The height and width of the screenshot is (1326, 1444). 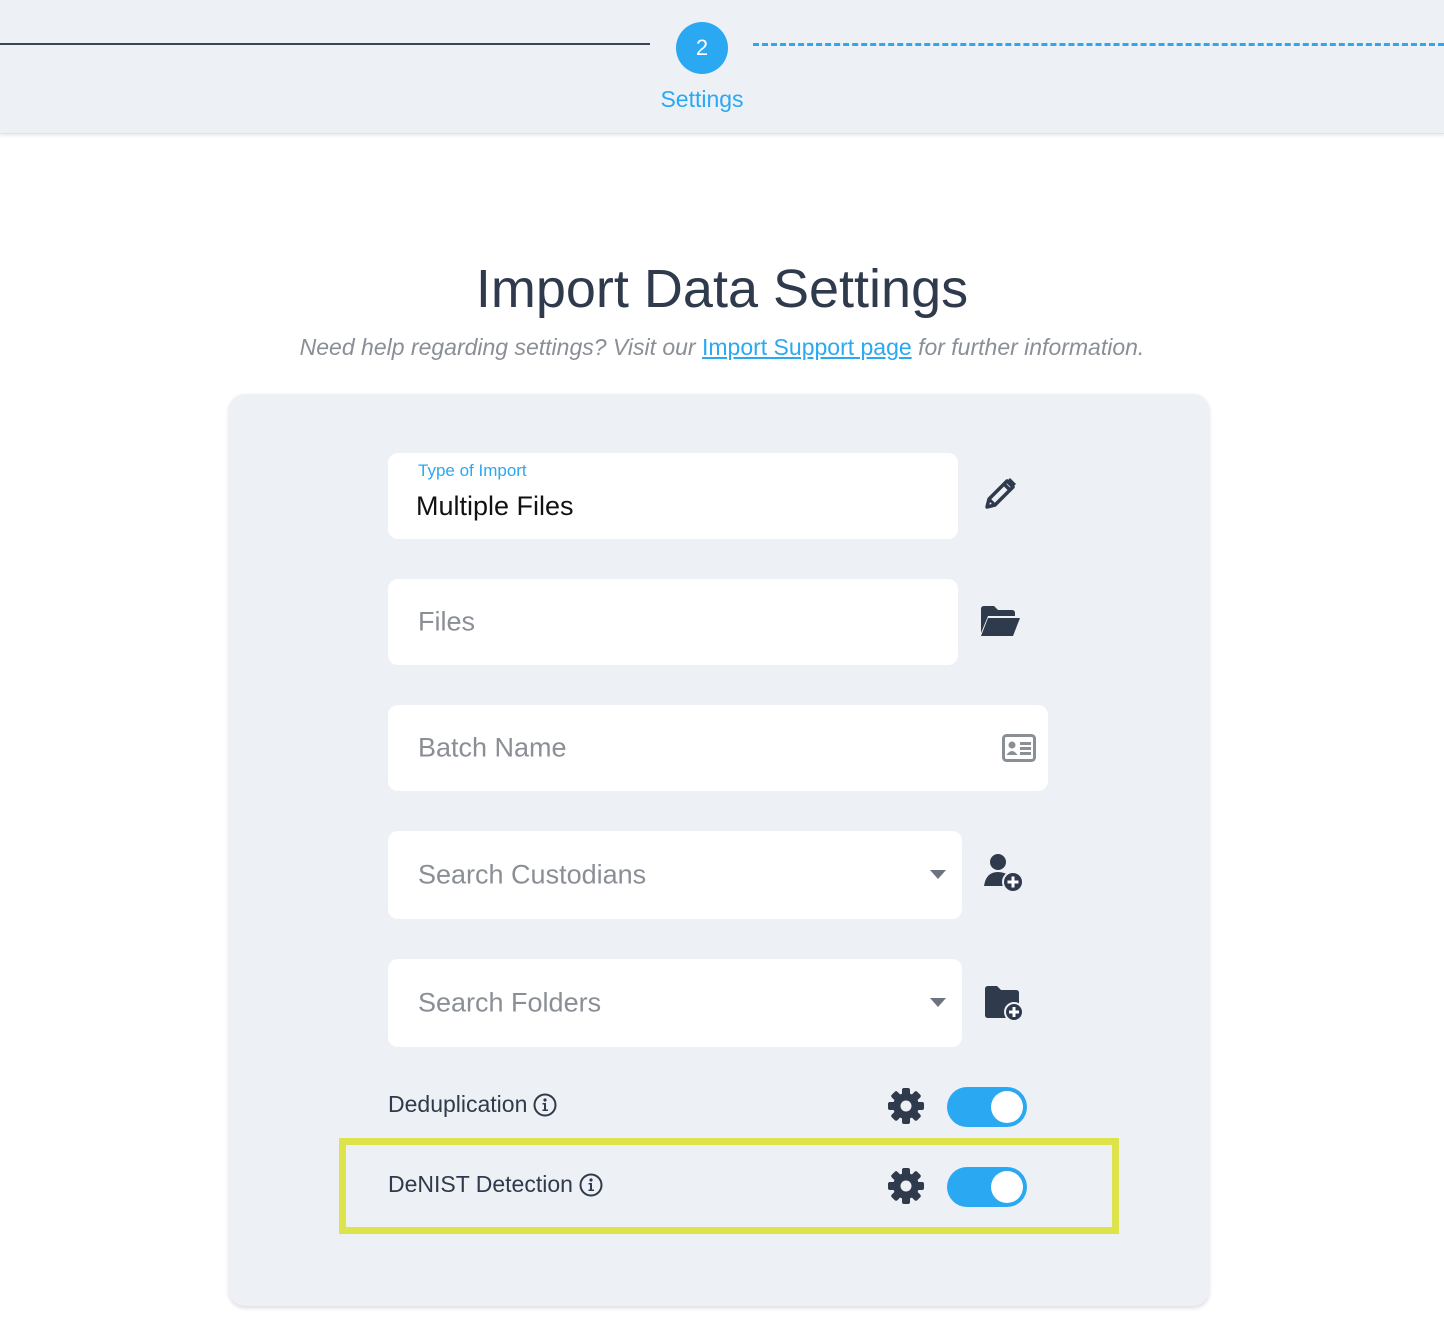 What do you see at coordinates (447, 621) in the screenshot?
I see `files-placeholder: Files` at bounding box center [447, 621].